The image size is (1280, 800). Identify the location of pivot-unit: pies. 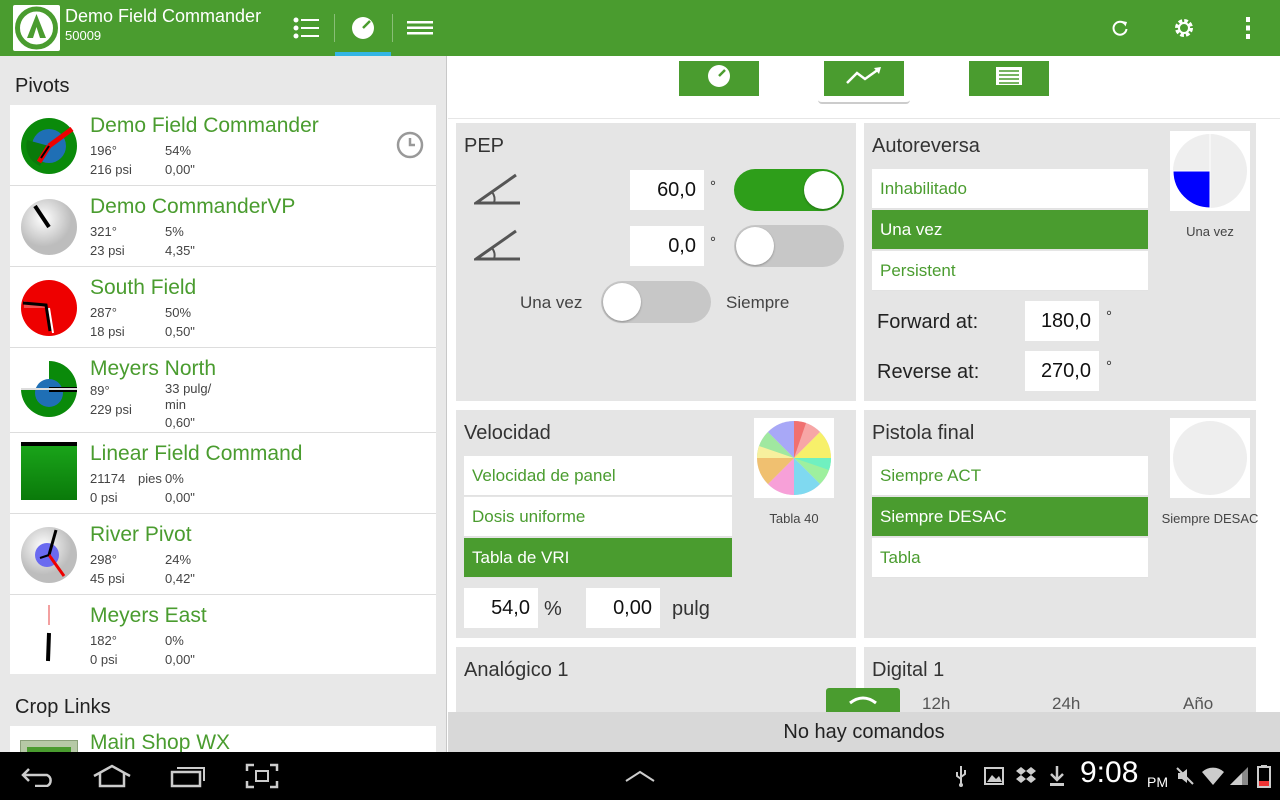
(150, 478).